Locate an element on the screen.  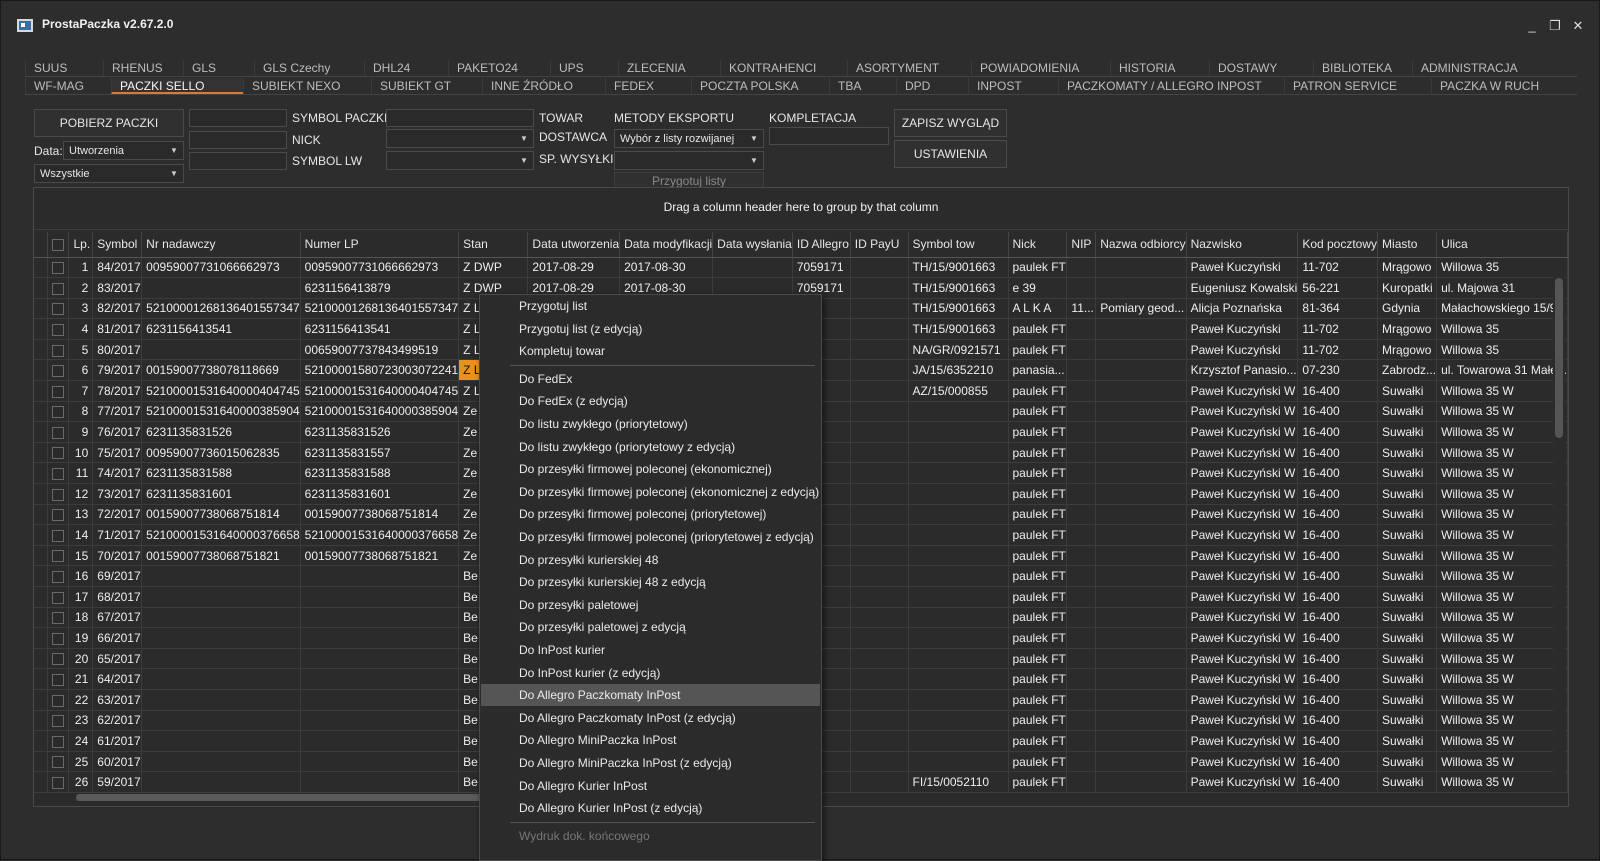
column-header: Nazwa odbiorcy is located at coordinates (1141, 245).